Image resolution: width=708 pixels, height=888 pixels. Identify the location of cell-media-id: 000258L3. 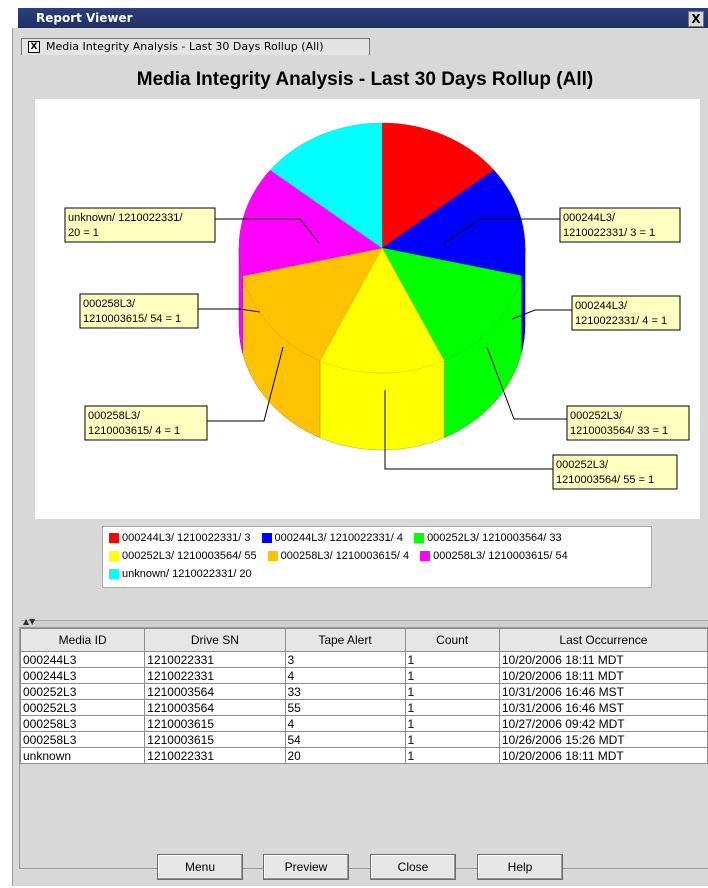
(82, 739).